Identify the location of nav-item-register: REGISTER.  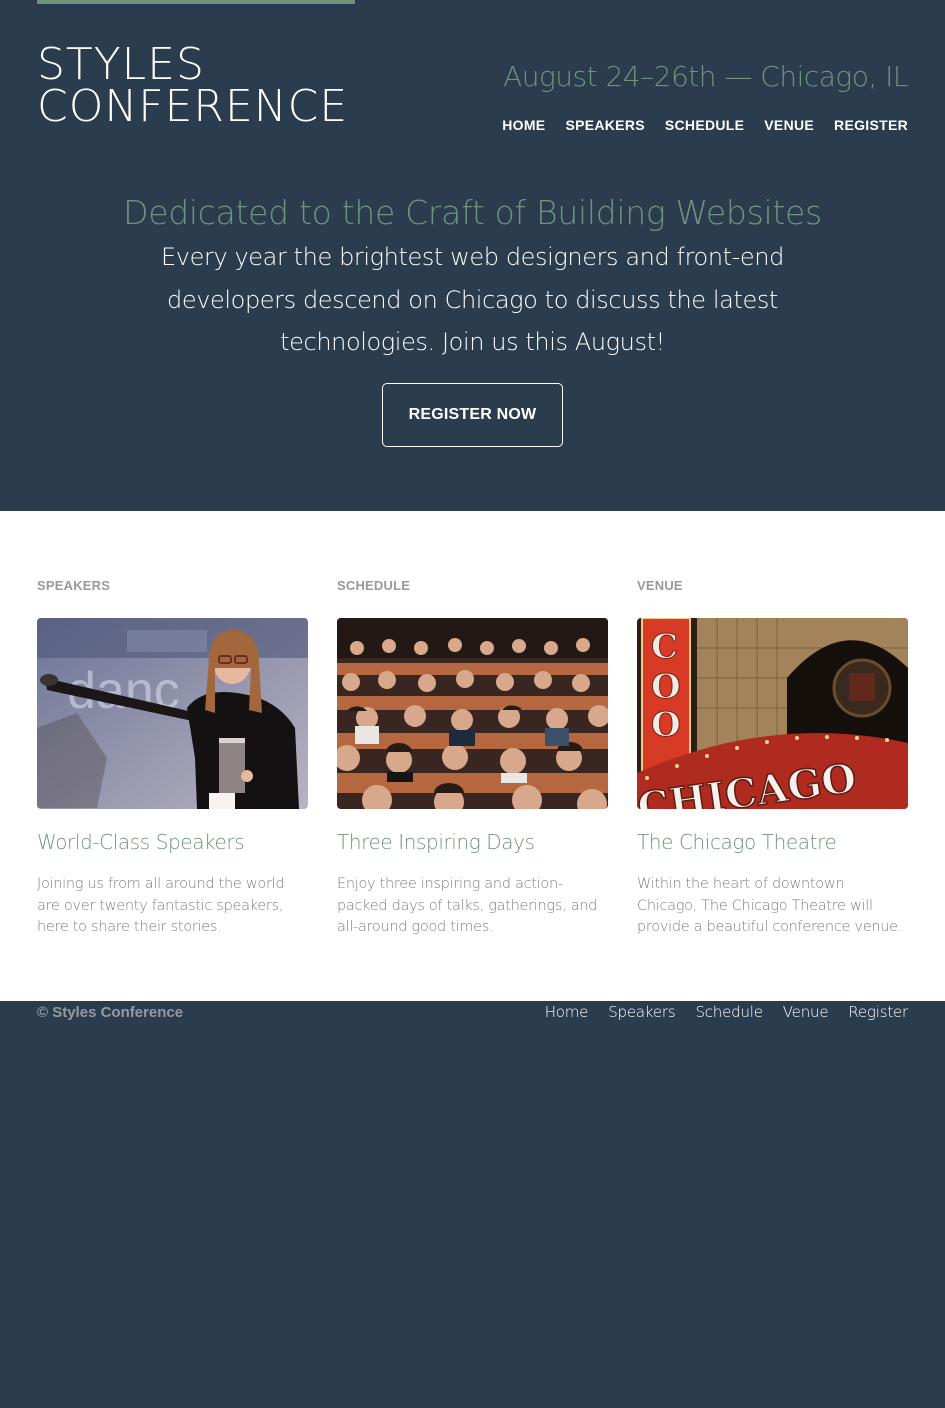
(871, 125).